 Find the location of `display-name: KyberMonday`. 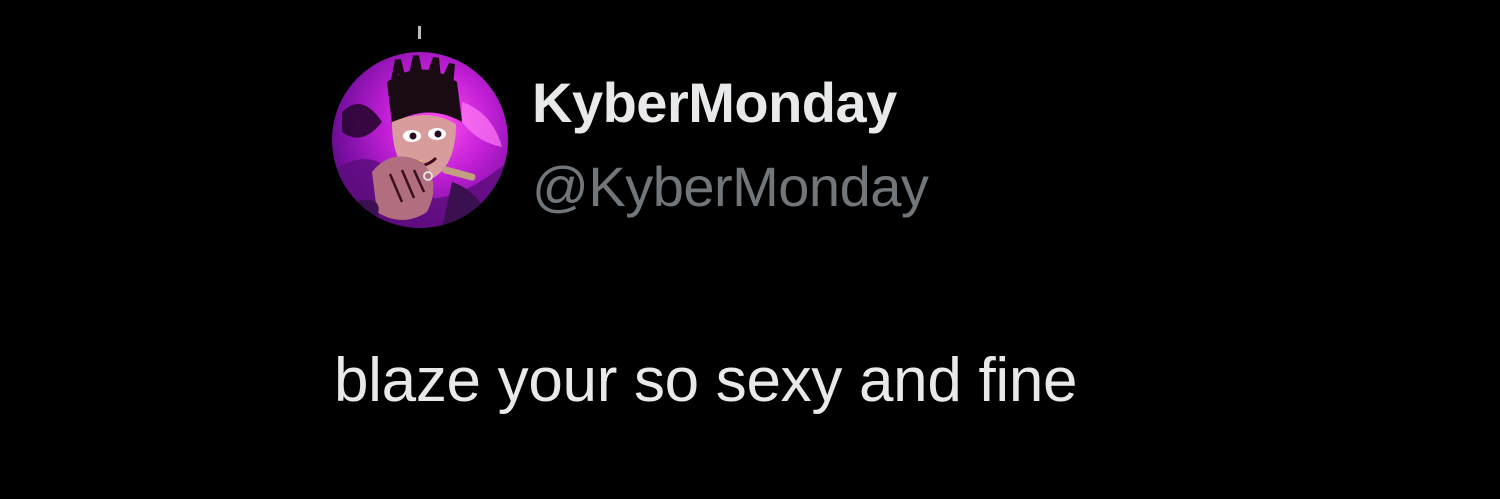

display-name: KyberMonday is located at coordinates (714, 103).